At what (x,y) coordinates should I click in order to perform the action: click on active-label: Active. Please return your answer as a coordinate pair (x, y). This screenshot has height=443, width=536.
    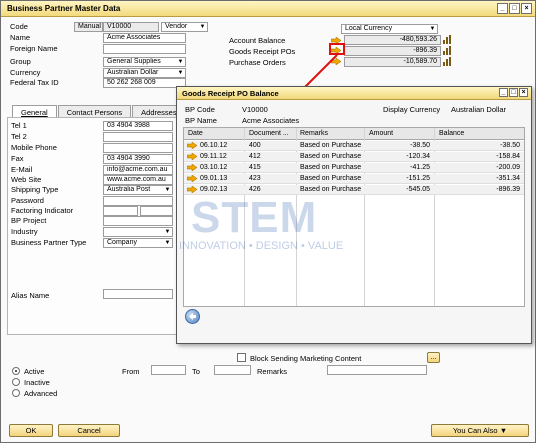
    Looking at the image, I should click on (34, 371).